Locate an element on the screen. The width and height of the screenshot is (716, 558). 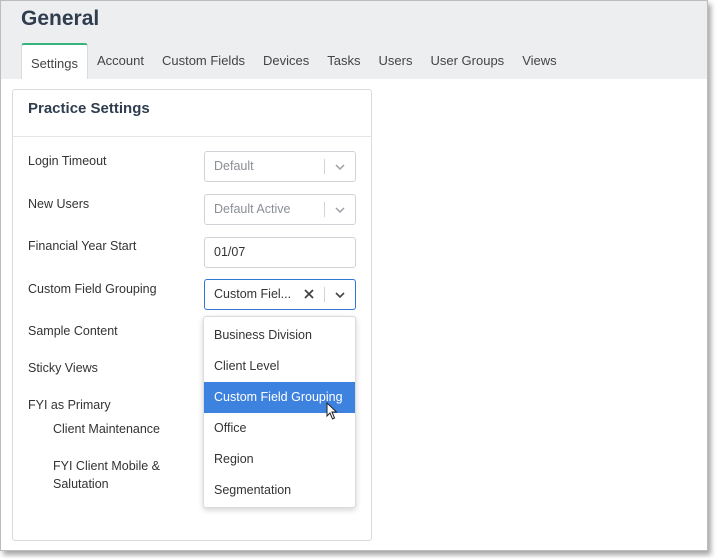
login-timeout-select: Default is located at coordinates (280, 166).